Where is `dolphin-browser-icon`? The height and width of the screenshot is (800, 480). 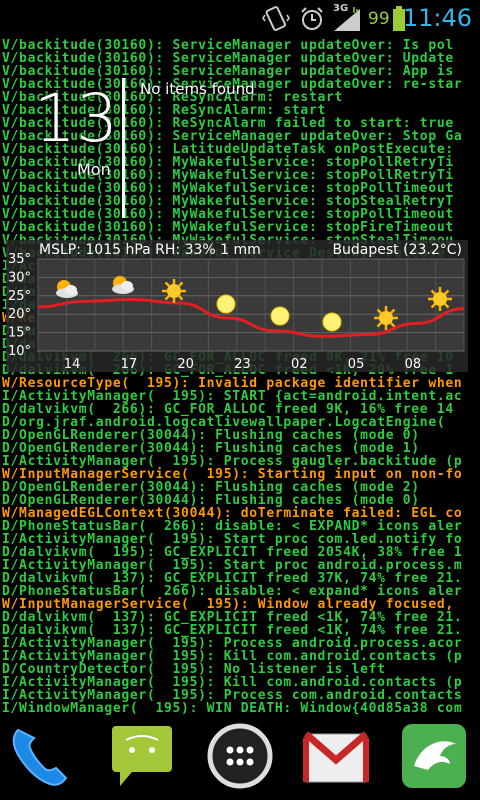 dolphin-browser-icon is located at coordinates (434, 756).